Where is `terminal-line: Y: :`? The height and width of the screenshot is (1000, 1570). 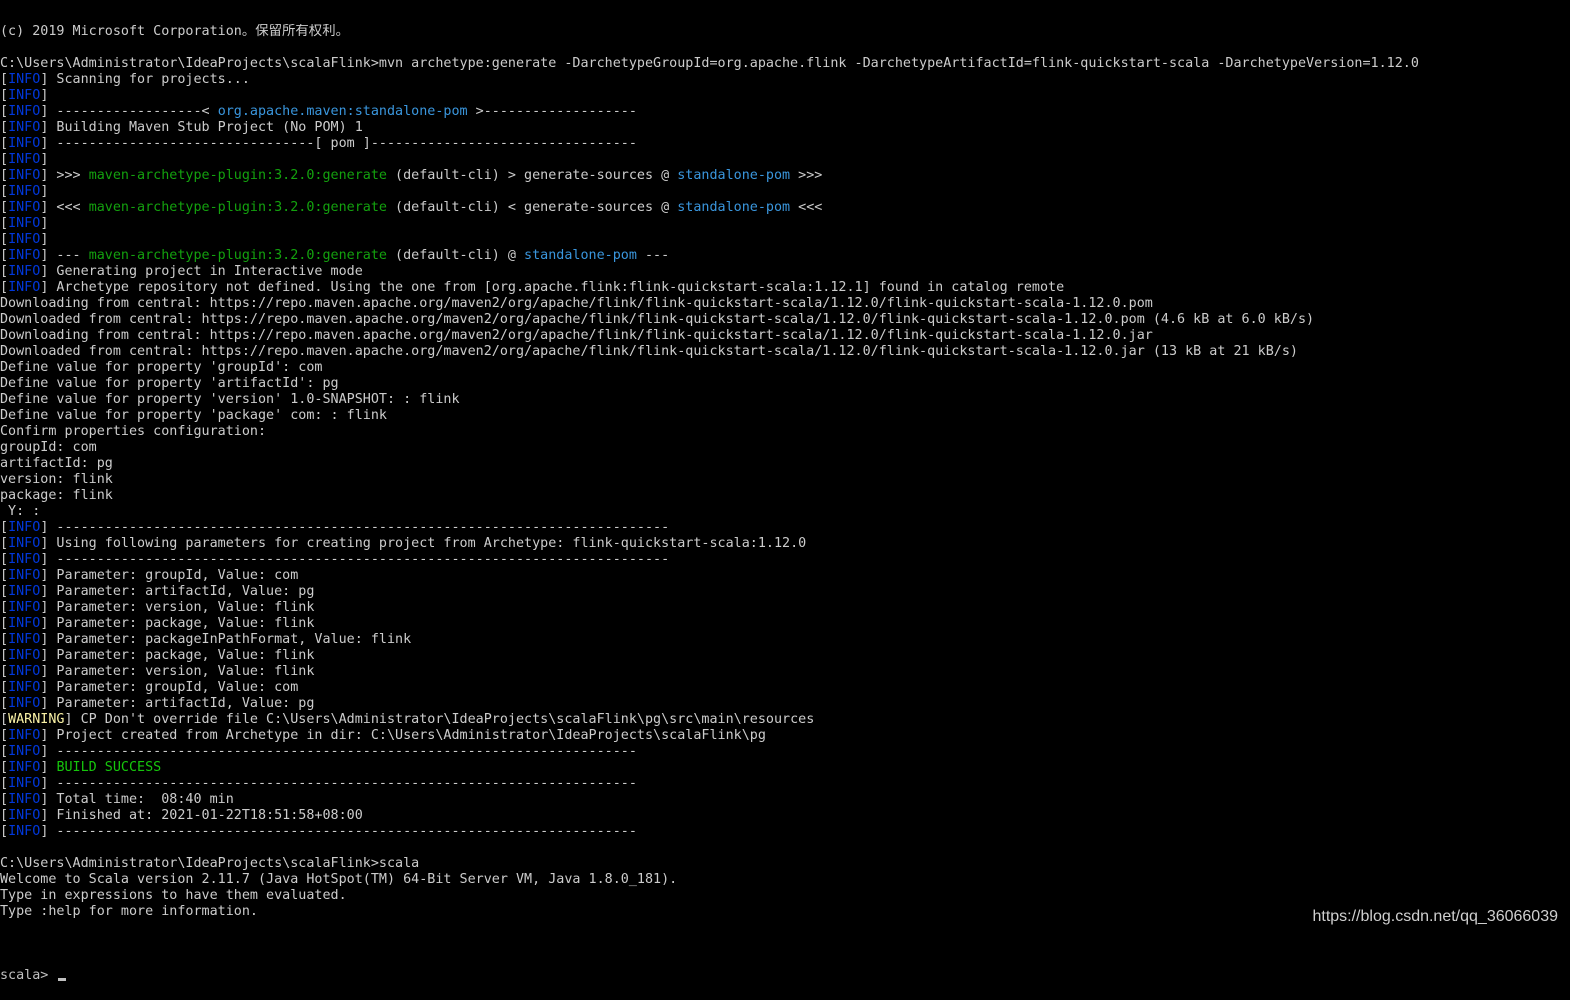
terminal-line: Y: : is located at coordinates (785, 512).